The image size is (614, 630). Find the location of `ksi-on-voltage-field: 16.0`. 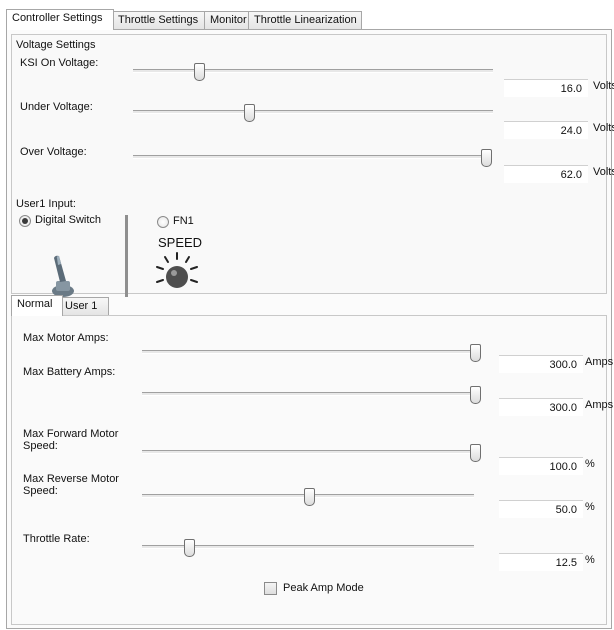

ksi-on-voltage-field: 16.0 is located at coordinates (546, 88).